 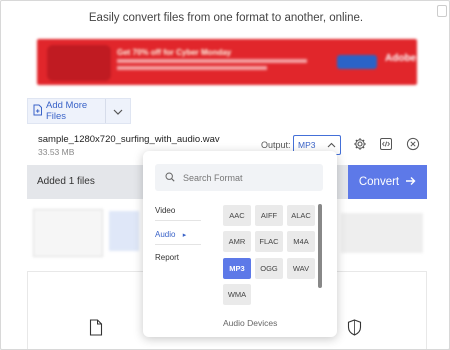 What do you see at coordinates (320, 246) in the screenshot?
I see `format-list-scrollbar` at bounding box center [320, 246].